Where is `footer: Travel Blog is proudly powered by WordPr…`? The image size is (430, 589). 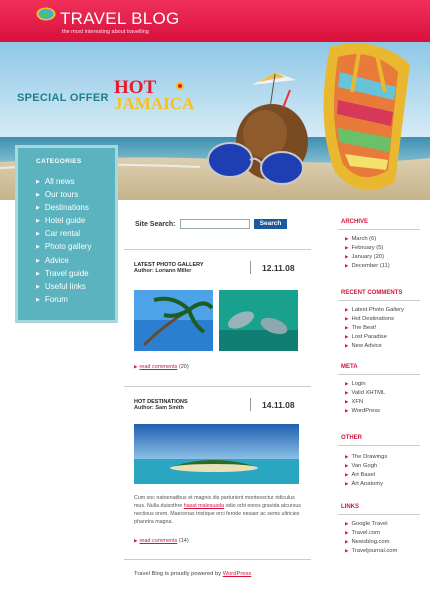 footer: Travel Blog is proudly powered by WordPr… is located at coordinates (192, 574).